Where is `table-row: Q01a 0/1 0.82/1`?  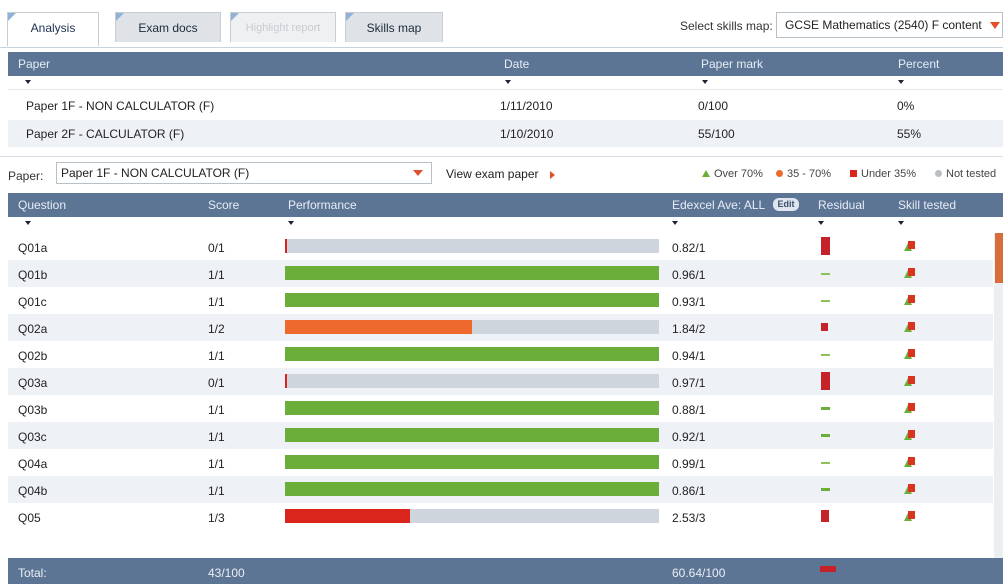 table-row: Q01a 0/1 0.82/1 is located at coordinates (500, 246).